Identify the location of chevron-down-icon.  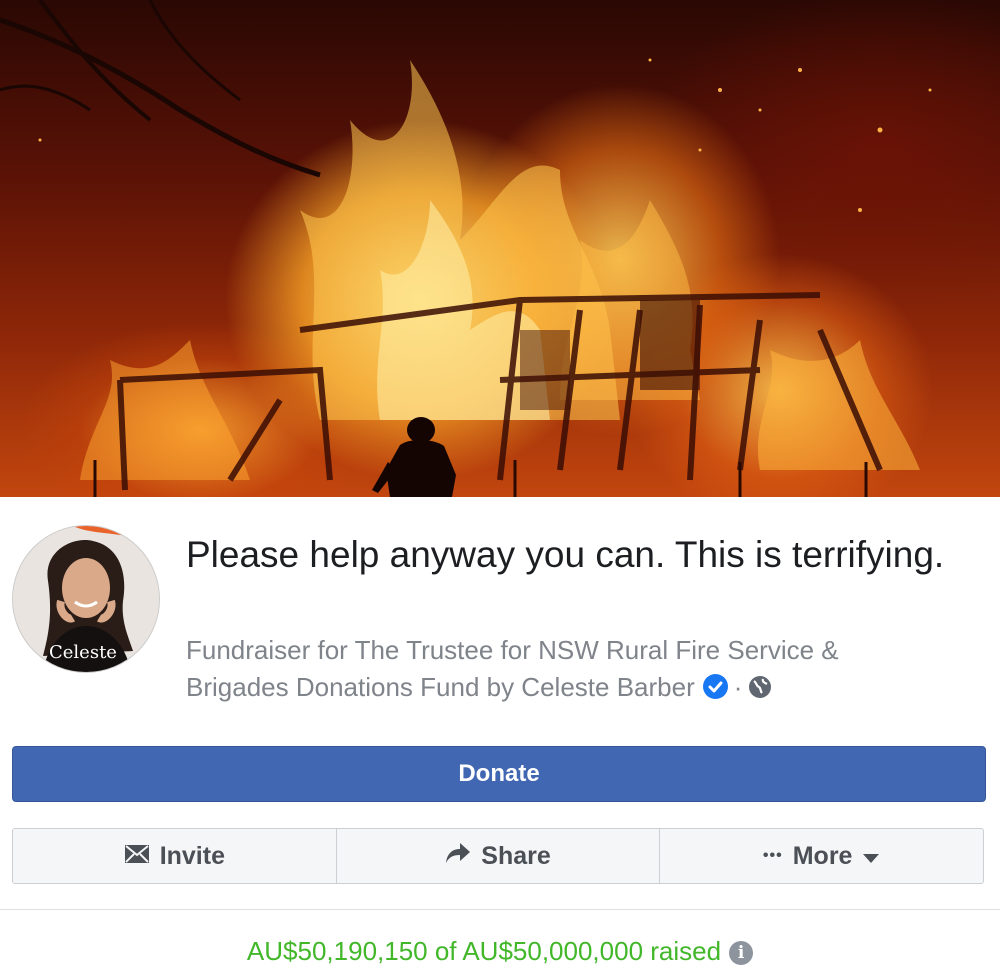
(871, 856).